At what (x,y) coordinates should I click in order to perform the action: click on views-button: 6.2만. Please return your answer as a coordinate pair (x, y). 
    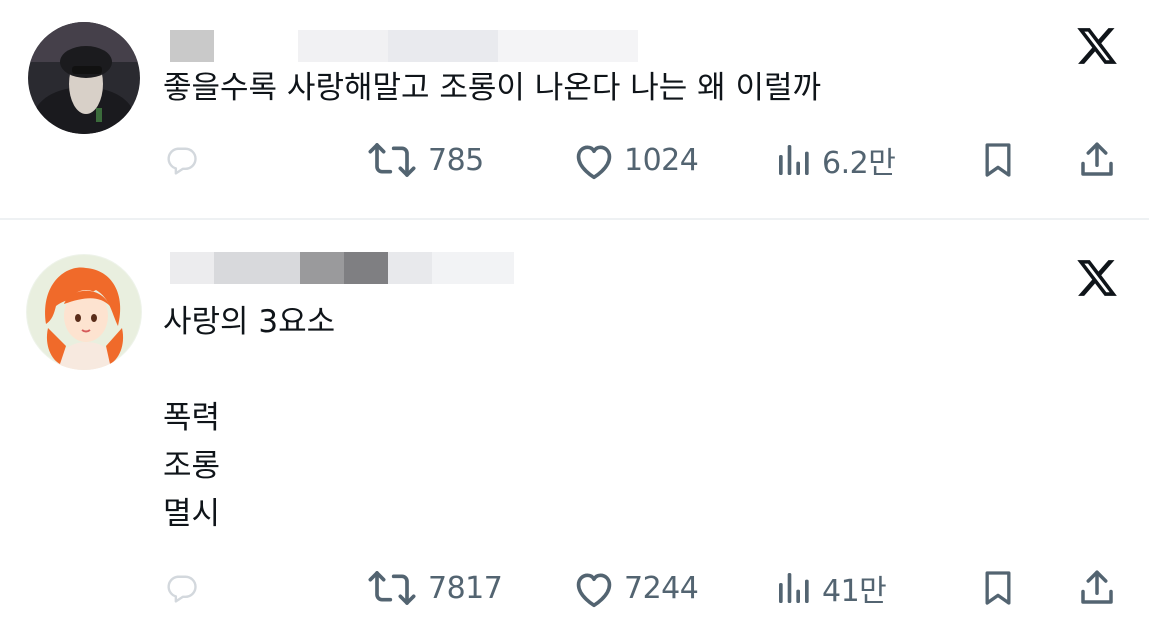
    Looking at the image, I should click on (835, 160).